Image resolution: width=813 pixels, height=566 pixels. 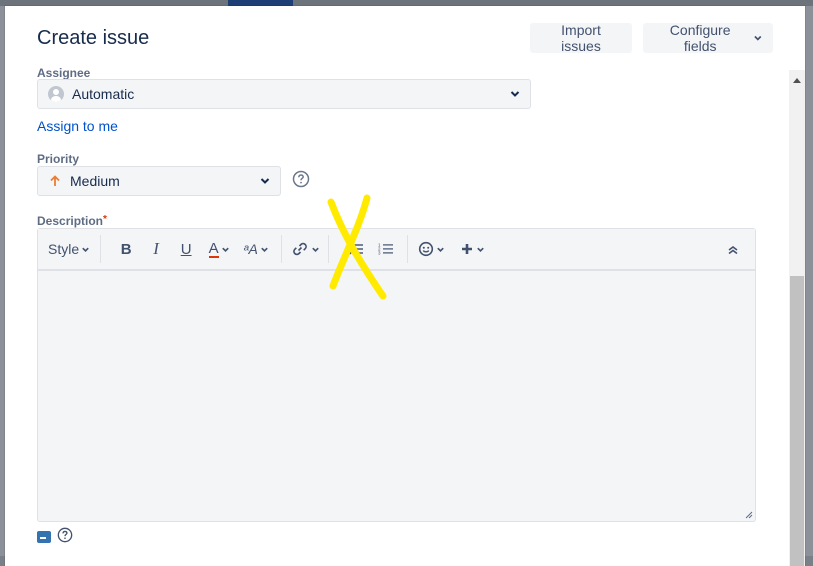 What do you see at coordinates (425, 249) in the screenshot?
I see `emoji-icon` at bounding box center [425, 249].